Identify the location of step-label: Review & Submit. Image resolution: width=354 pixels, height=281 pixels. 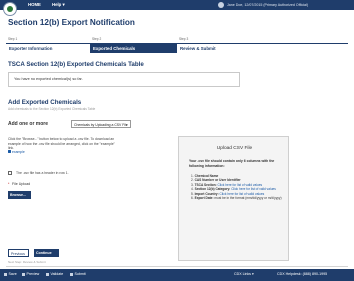
(262, 48).